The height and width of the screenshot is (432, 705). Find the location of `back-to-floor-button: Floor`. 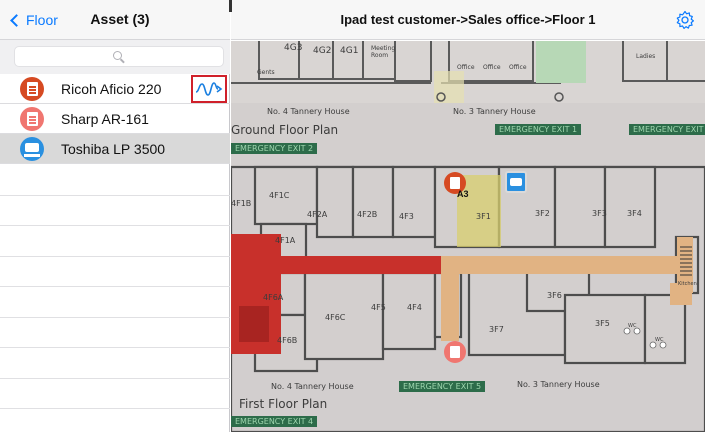

back-to-floor-button: Floor is located at coordinates (34, 20).